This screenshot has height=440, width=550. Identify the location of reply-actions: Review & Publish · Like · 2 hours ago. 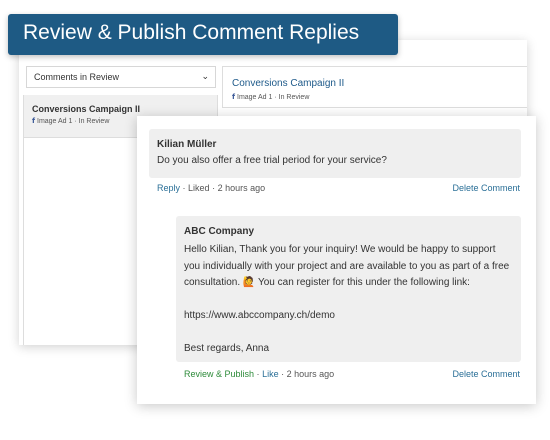
(259, 374).